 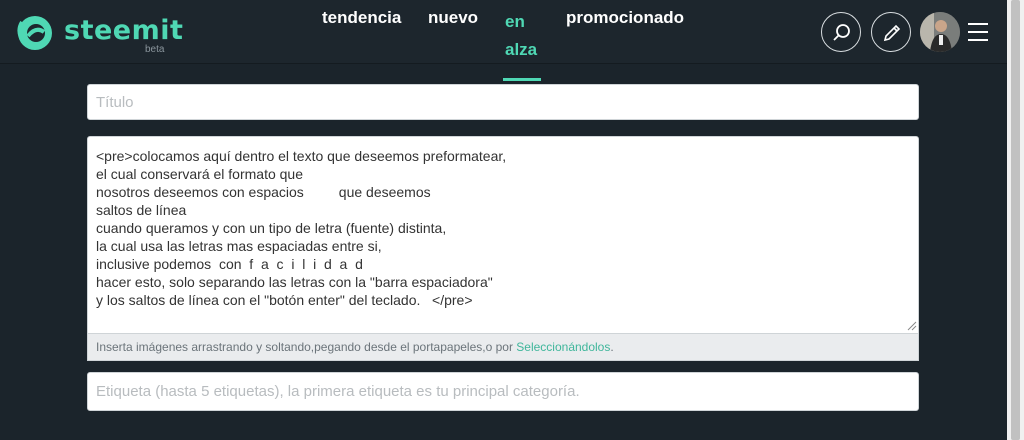 What do you see at coordinates (625, 18) in the screenshot?
I see `nav-promoted: promocionado` at bounding box center [625, 18].